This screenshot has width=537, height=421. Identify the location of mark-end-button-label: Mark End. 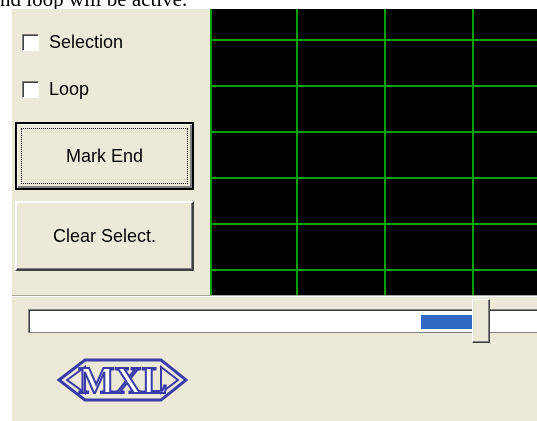
(104, 155).